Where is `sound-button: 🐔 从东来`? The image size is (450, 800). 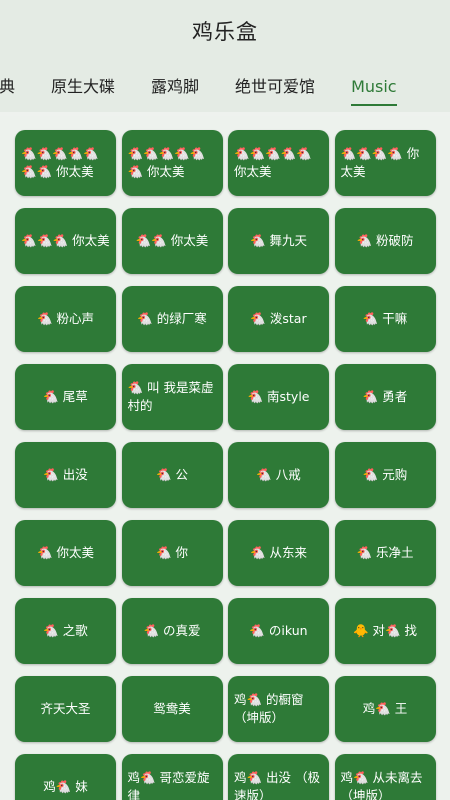
sound-button: 🐔 从东来 is located at coordinates (278, 553).